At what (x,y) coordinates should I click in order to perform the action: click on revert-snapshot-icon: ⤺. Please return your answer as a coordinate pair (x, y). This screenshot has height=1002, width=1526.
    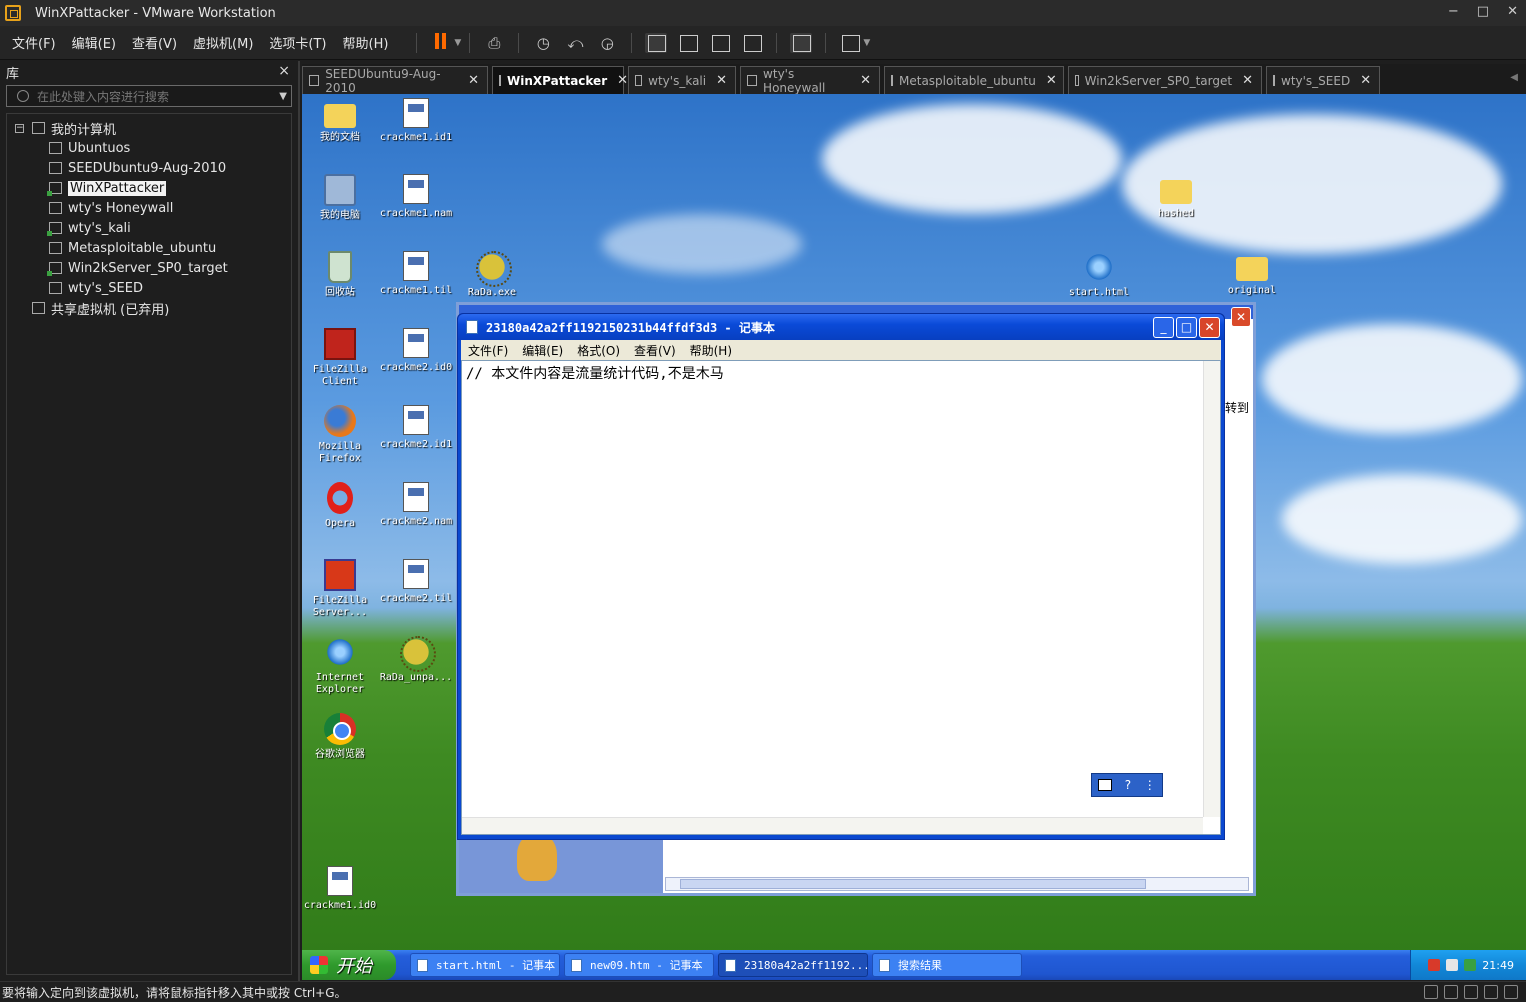
    Looking at the image, I should click on (575, 43).